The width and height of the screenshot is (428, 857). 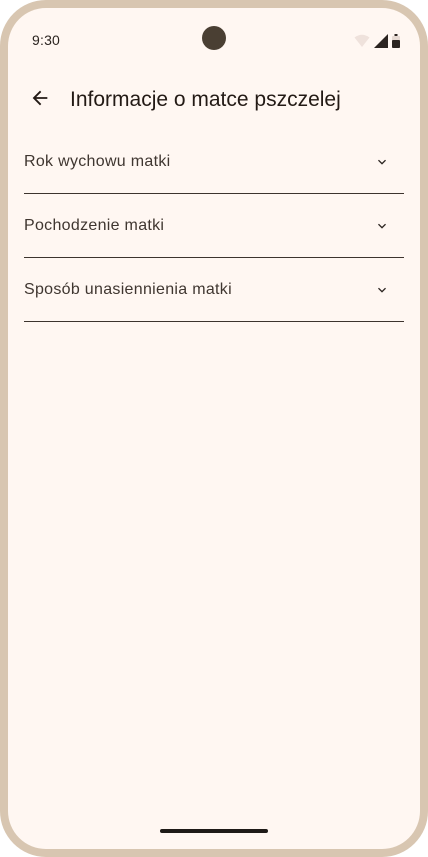 I want to click on status-time: 9:30, so click(x=46, y=40).